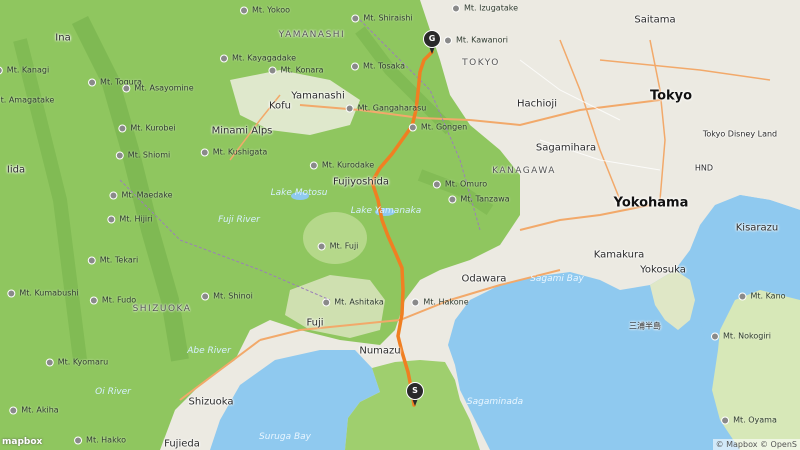  I want to click on peak-label: Mt. Akiha, so click(34, 410).